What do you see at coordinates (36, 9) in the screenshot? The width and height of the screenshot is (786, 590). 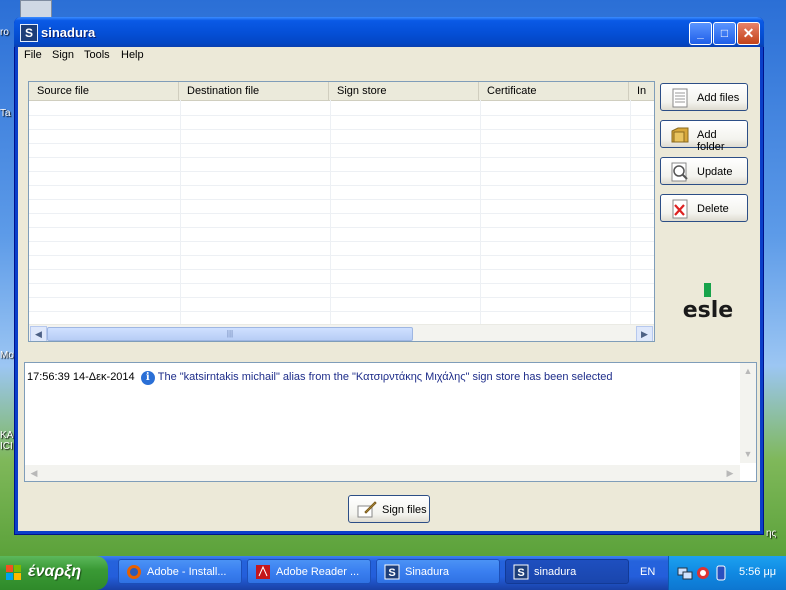 I see `desktop-icon` at bounding box center [36, 9].